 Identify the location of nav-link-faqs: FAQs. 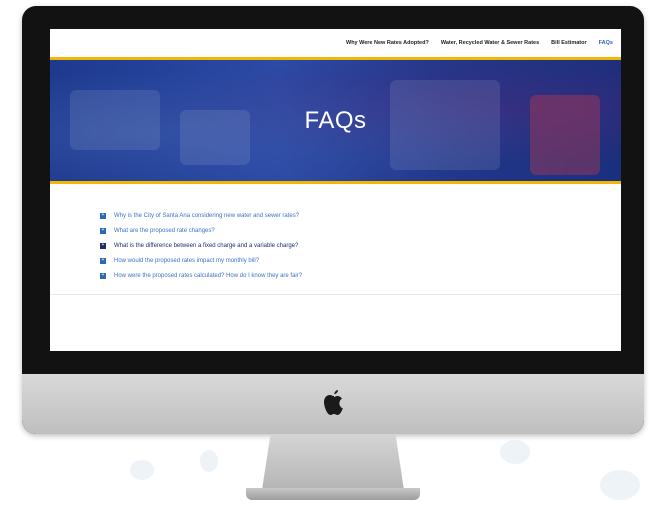
(606, 43).